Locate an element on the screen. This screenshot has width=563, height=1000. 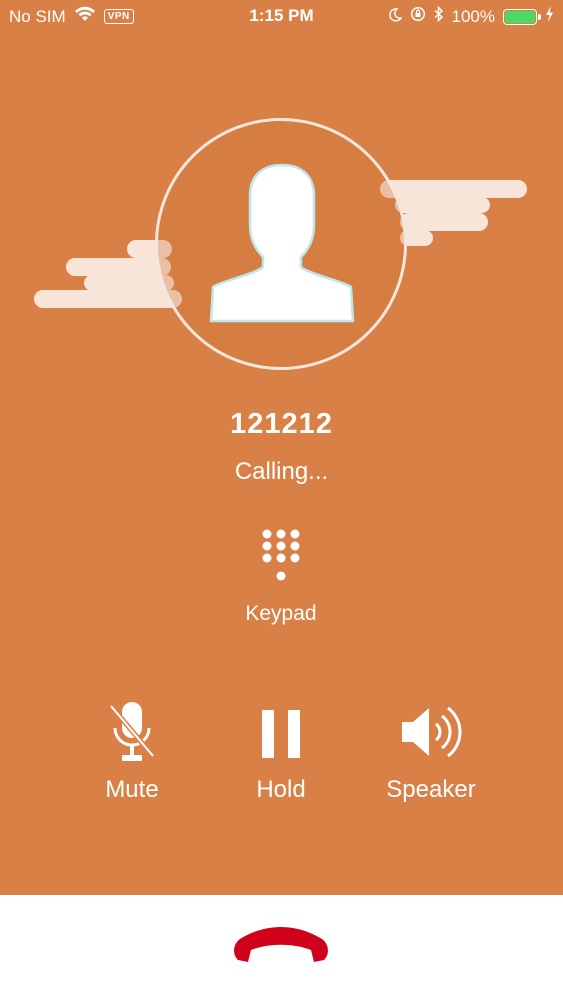
speaker-label: Speaker is located at coordinates (431, 789).